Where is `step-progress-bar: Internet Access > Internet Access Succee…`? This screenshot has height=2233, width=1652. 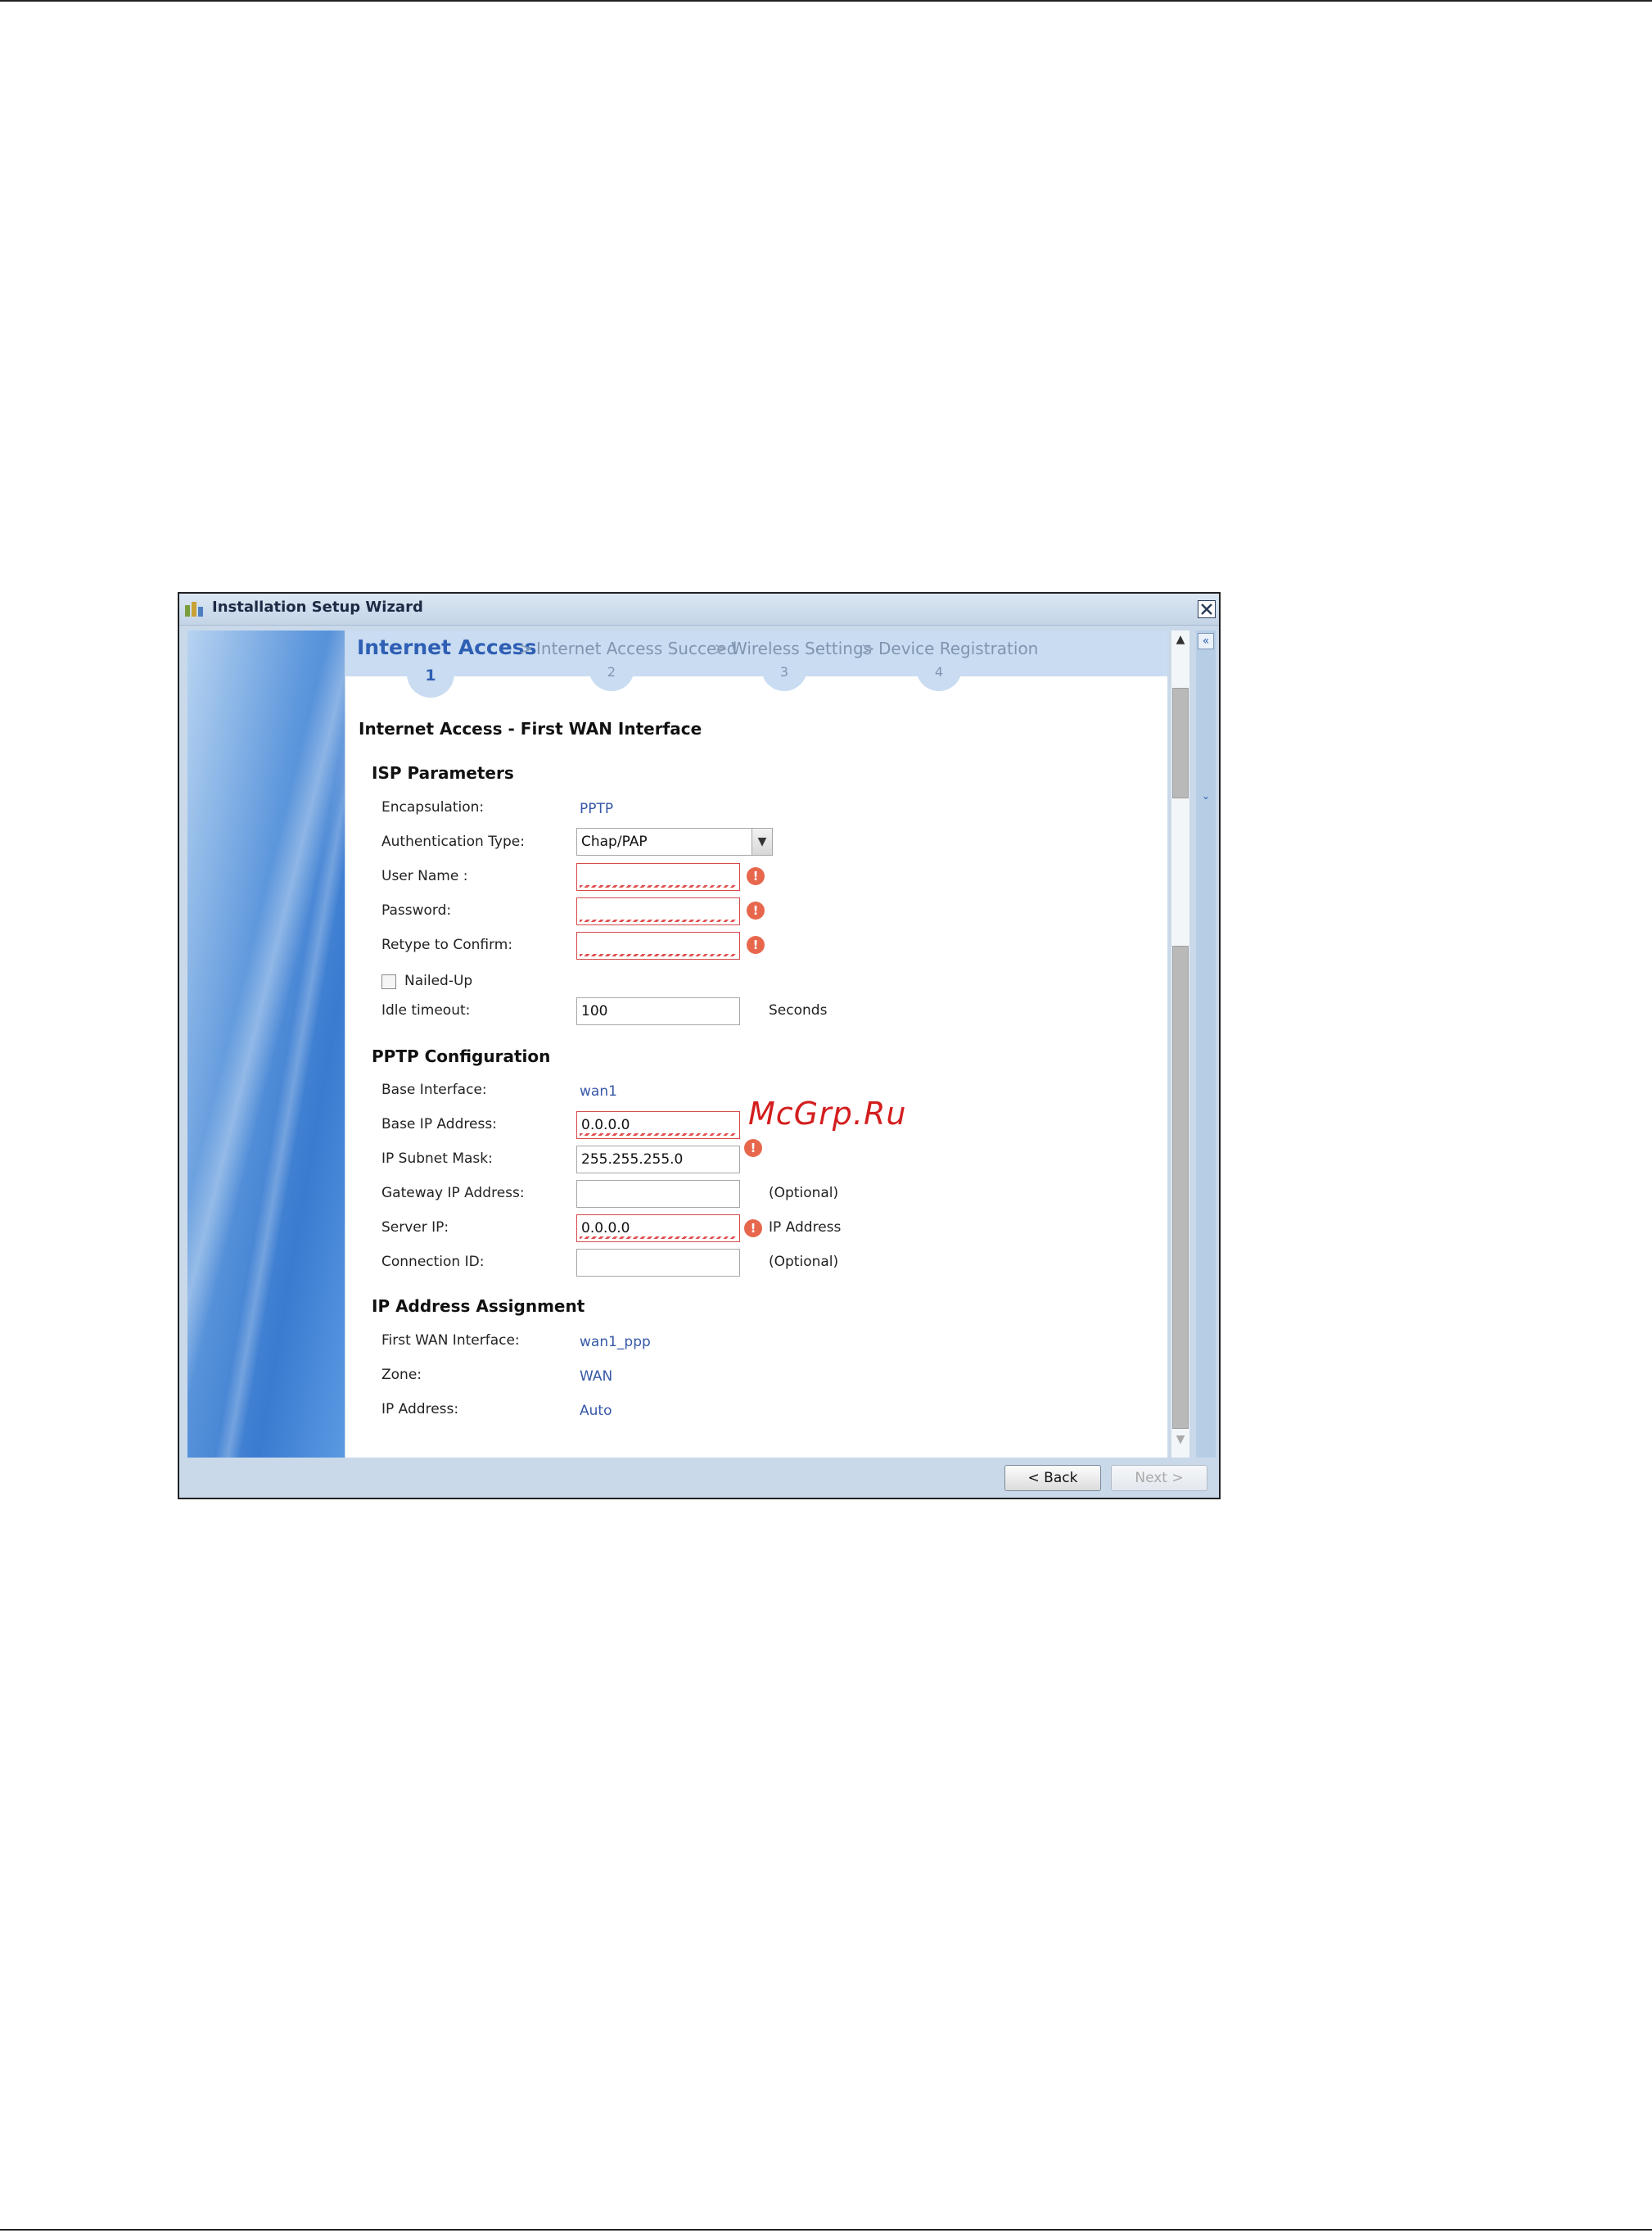 step-progress-bar: Internet Access > Internet Access Succee… is located at coordinates (756, 654).